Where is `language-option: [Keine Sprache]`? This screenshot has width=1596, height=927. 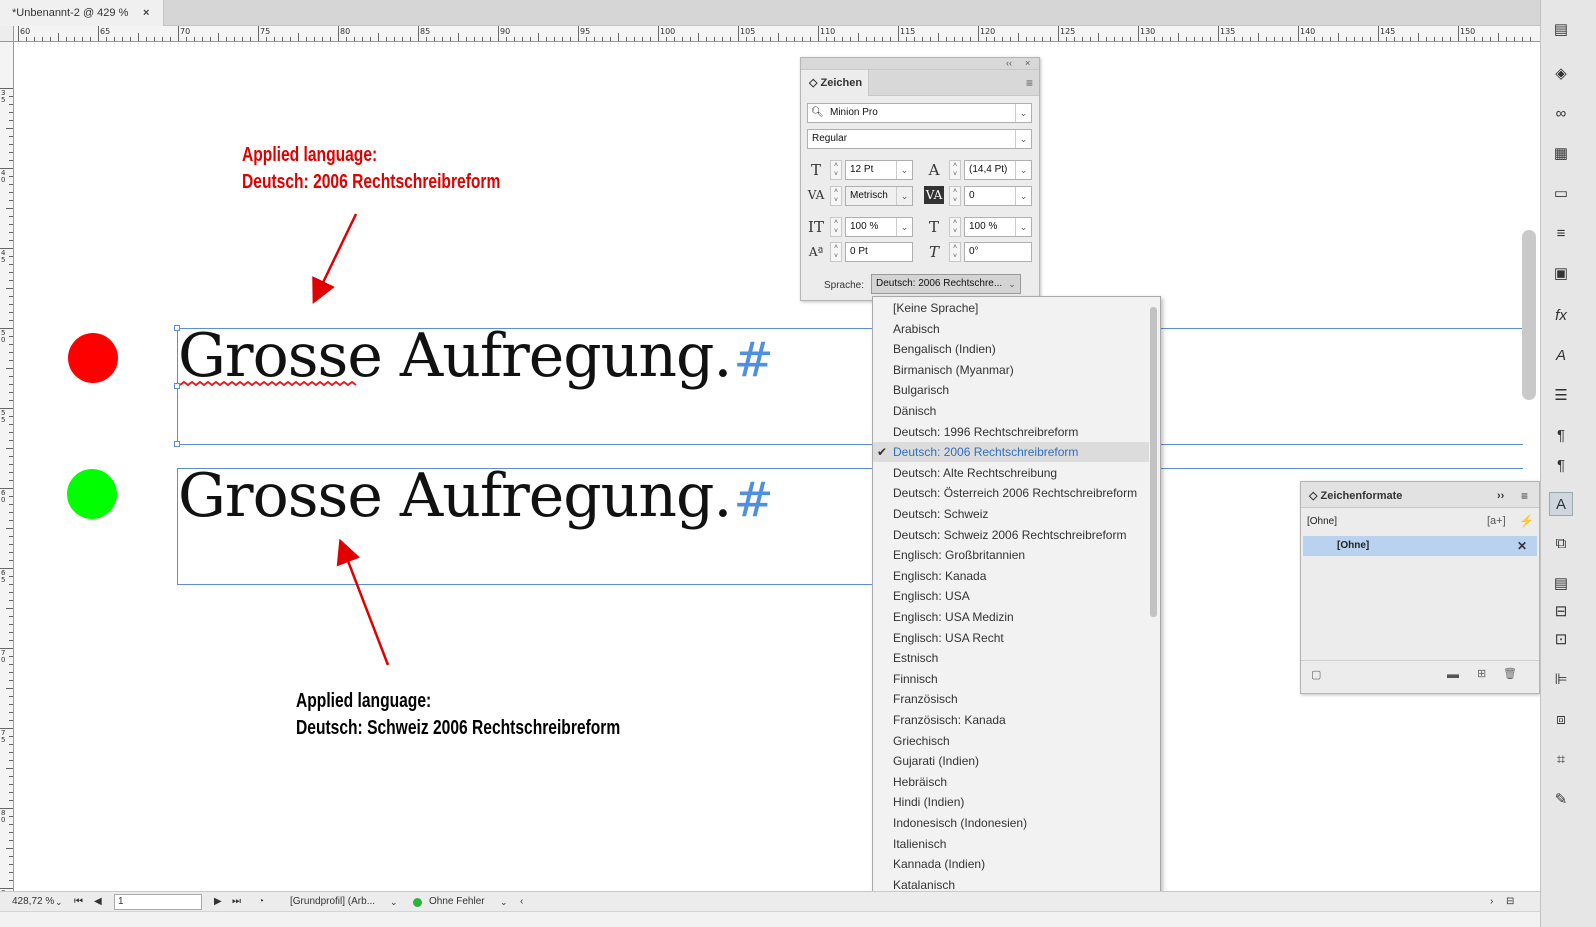
language-option: [Keine Sprache] is located at coordinates (1011, 308).